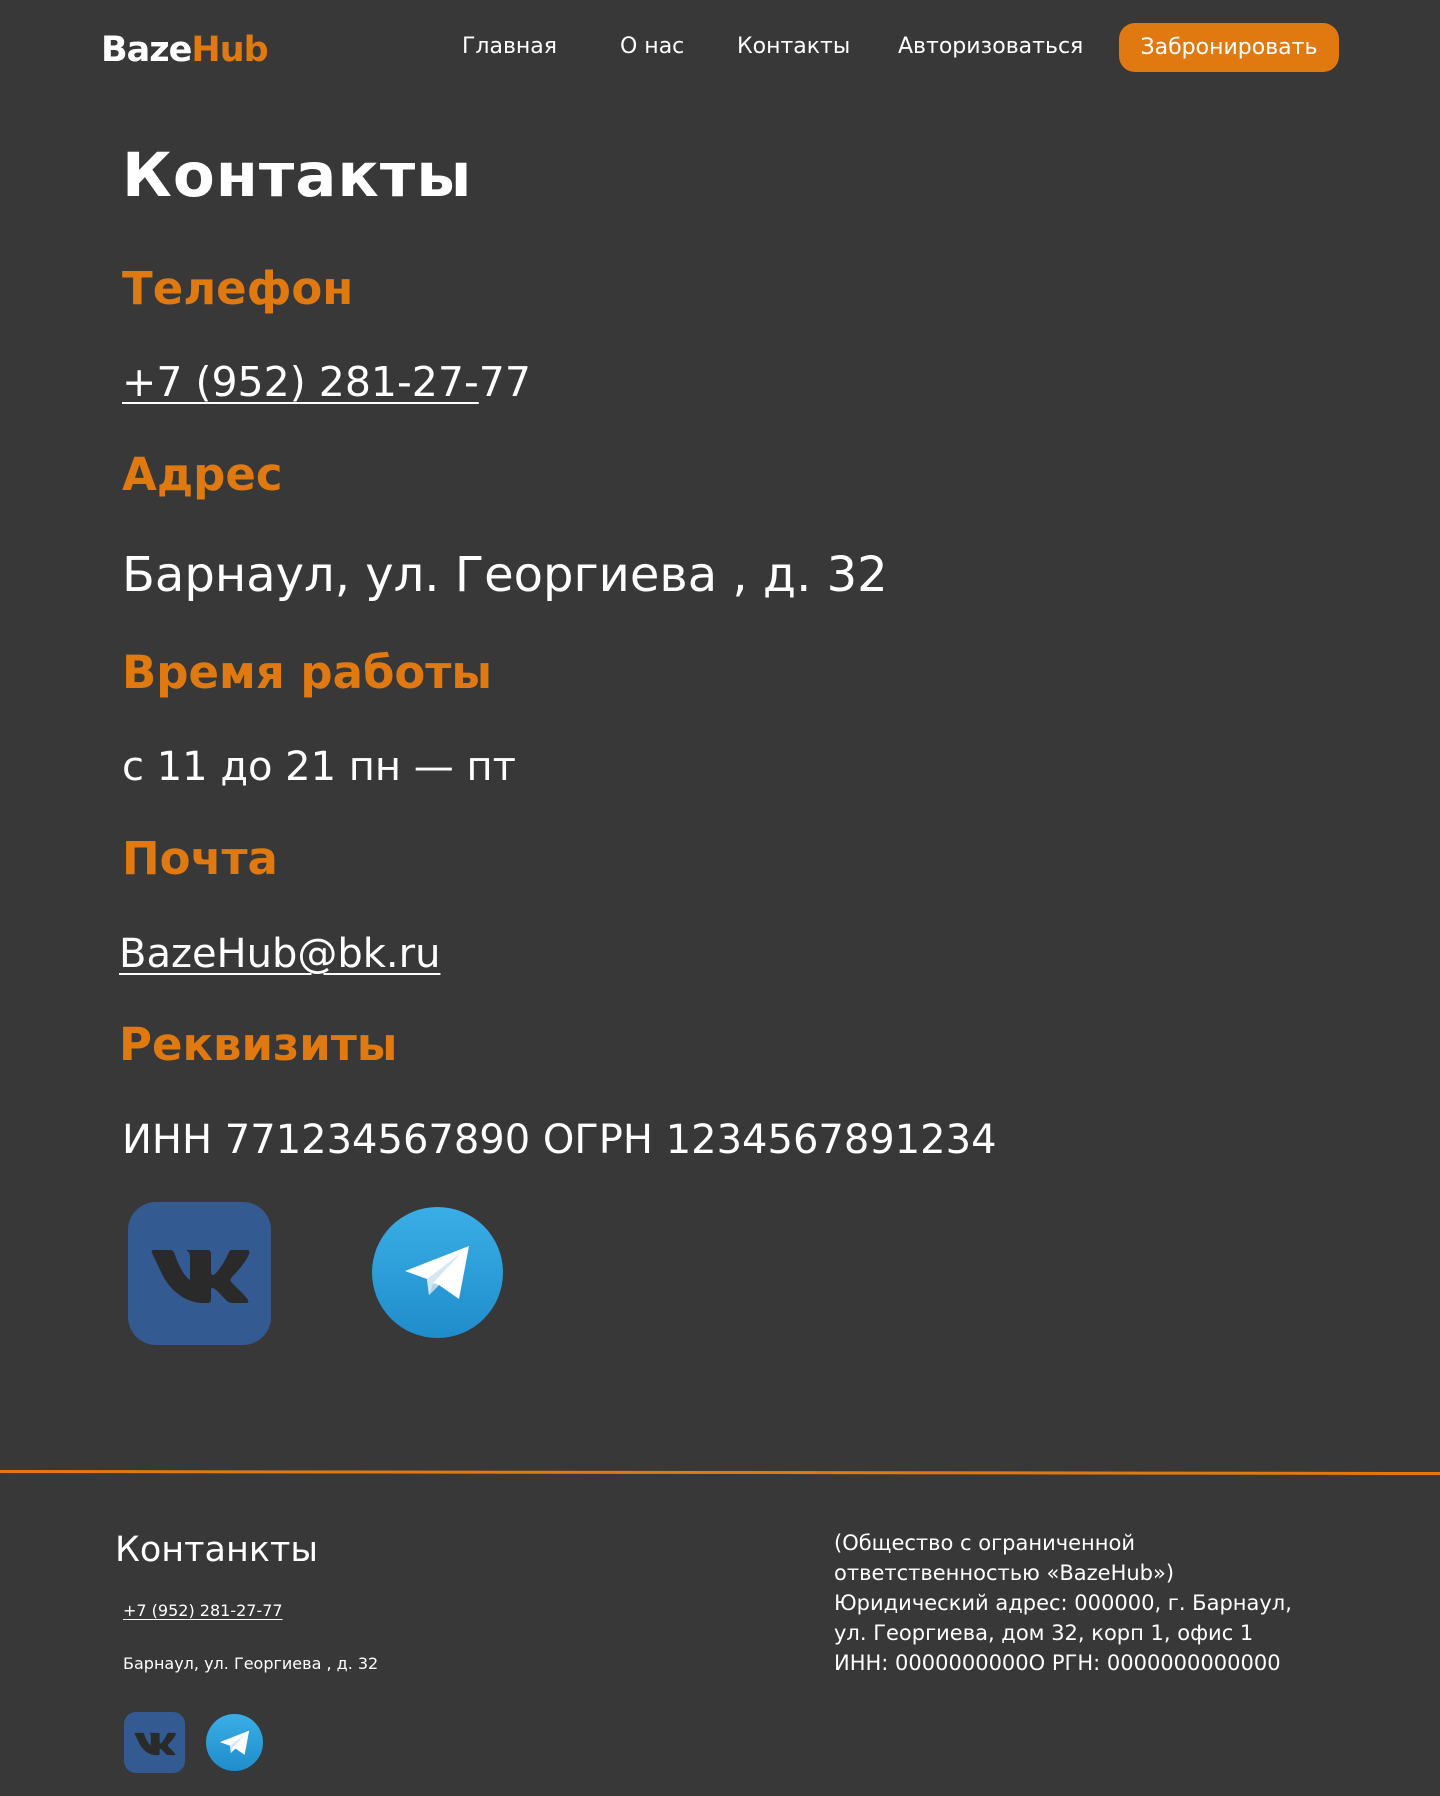  I want to click on logo-text-baze: Baze, so click(146, 50).